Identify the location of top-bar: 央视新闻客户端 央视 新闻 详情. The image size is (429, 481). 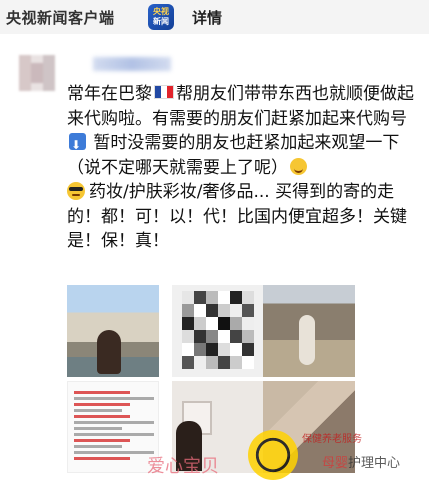
(214, 17).